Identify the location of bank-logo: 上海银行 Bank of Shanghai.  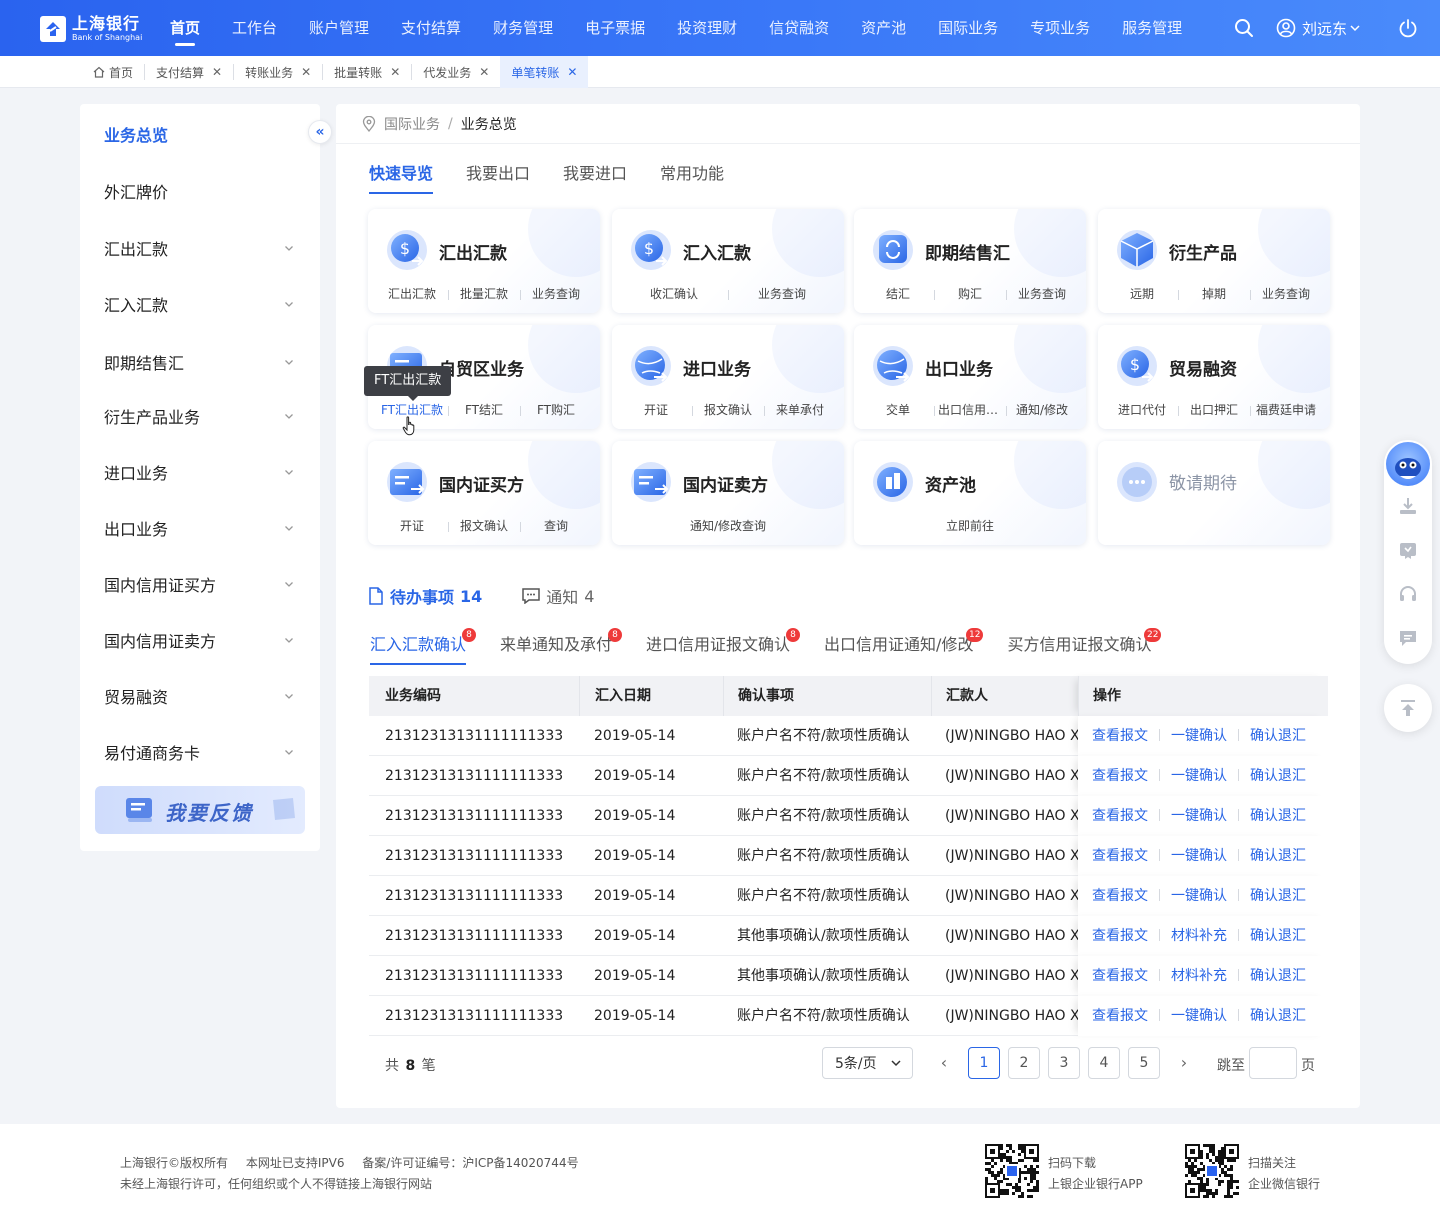
(91, 29).